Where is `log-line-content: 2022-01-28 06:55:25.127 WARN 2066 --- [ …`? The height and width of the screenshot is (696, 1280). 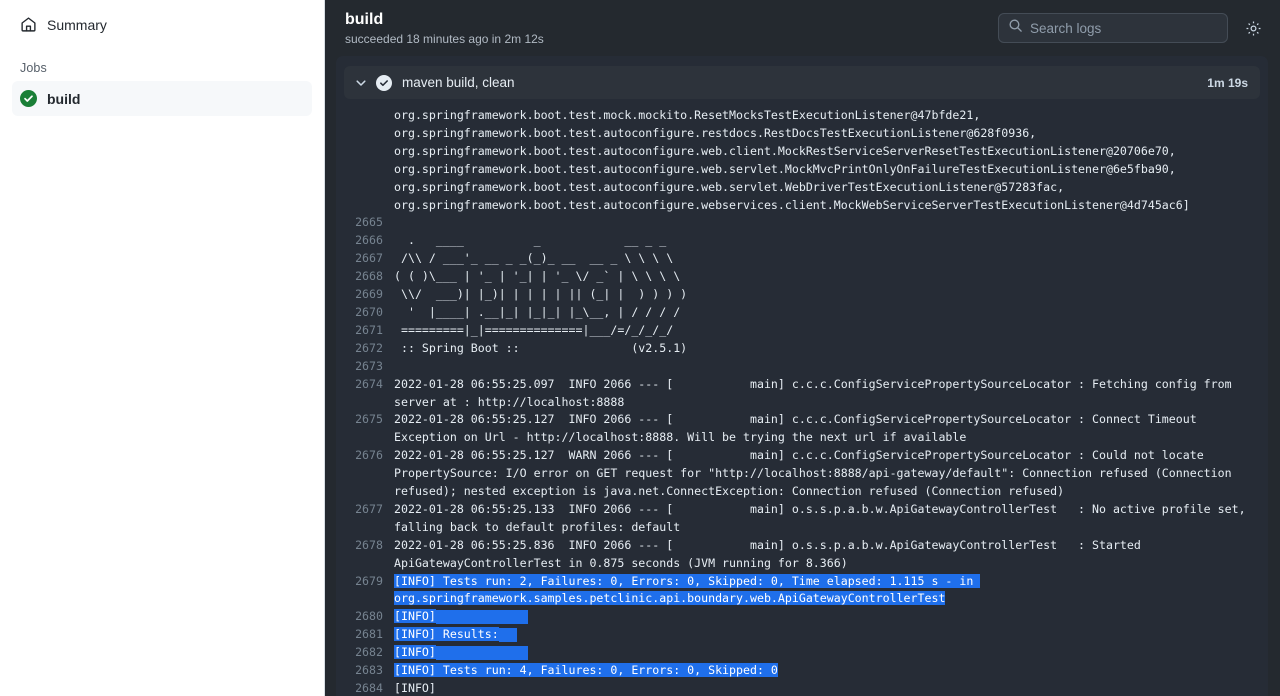 log-line-content: 2022-01-28 06:55:25.127 WARN 2066 --- [ … is located at coordinates (816, 473).